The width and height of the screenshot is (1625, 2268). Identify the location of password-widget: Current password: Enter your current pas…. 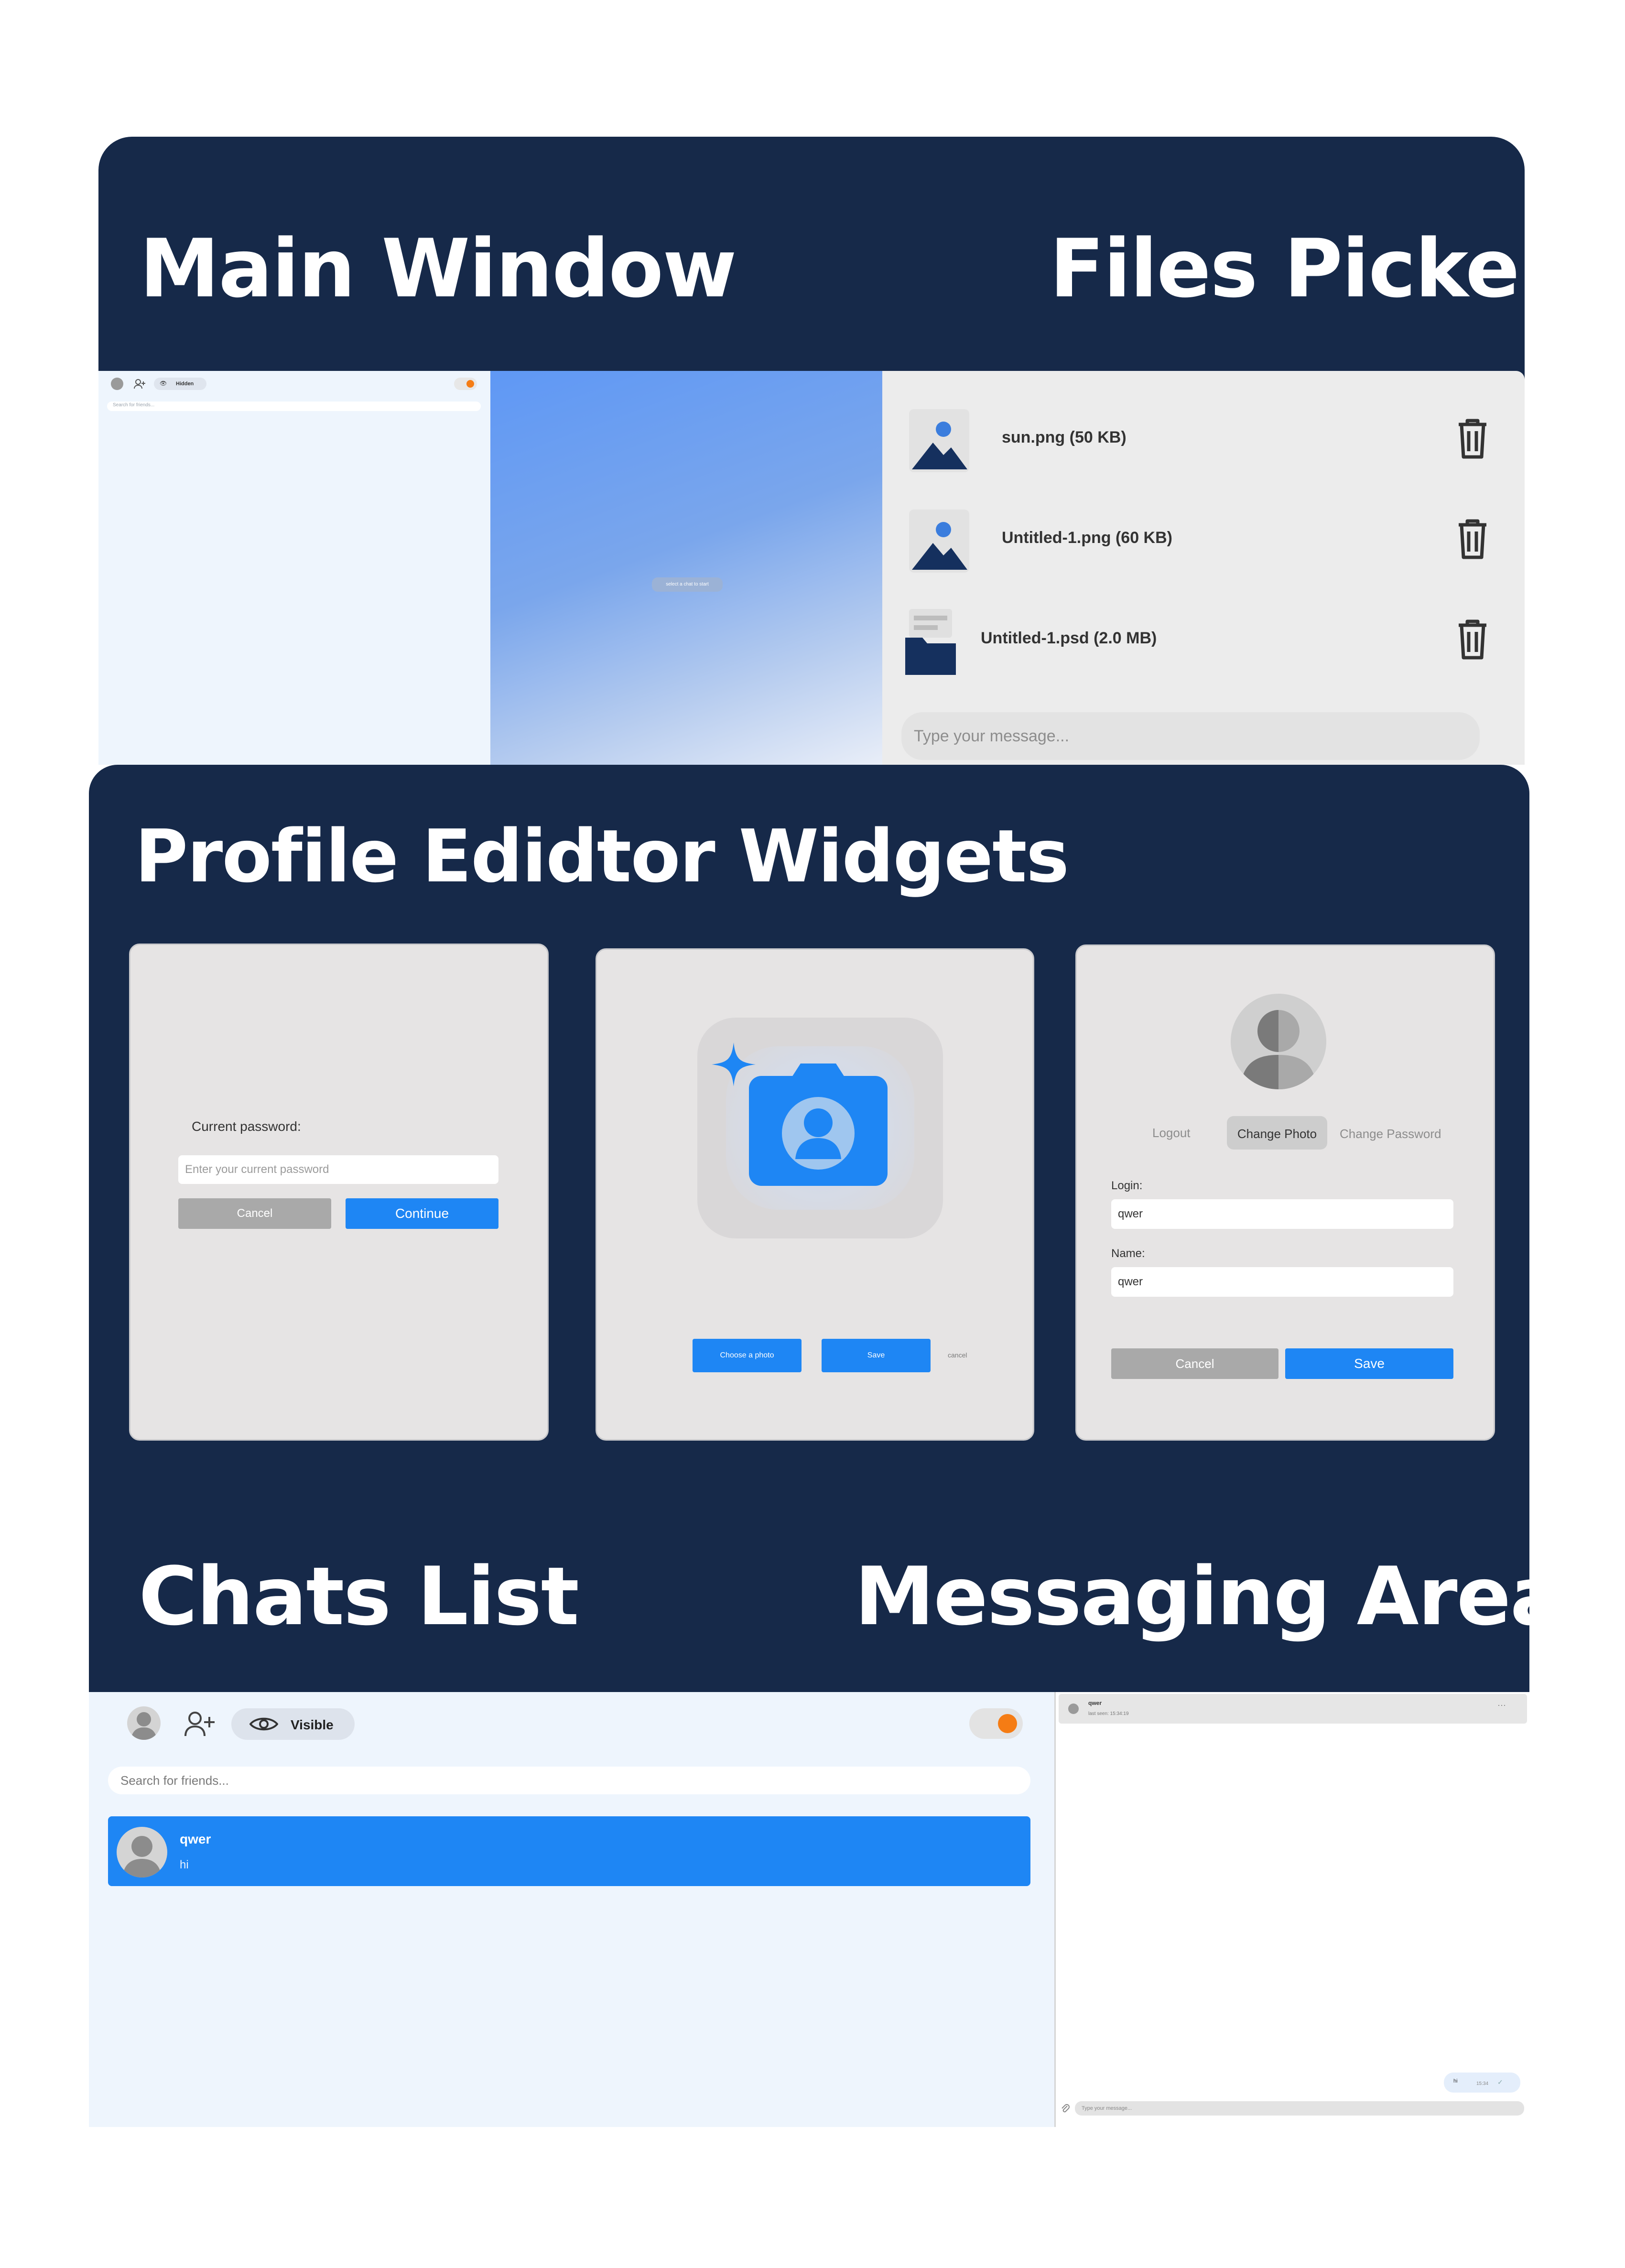
(339, 1192).